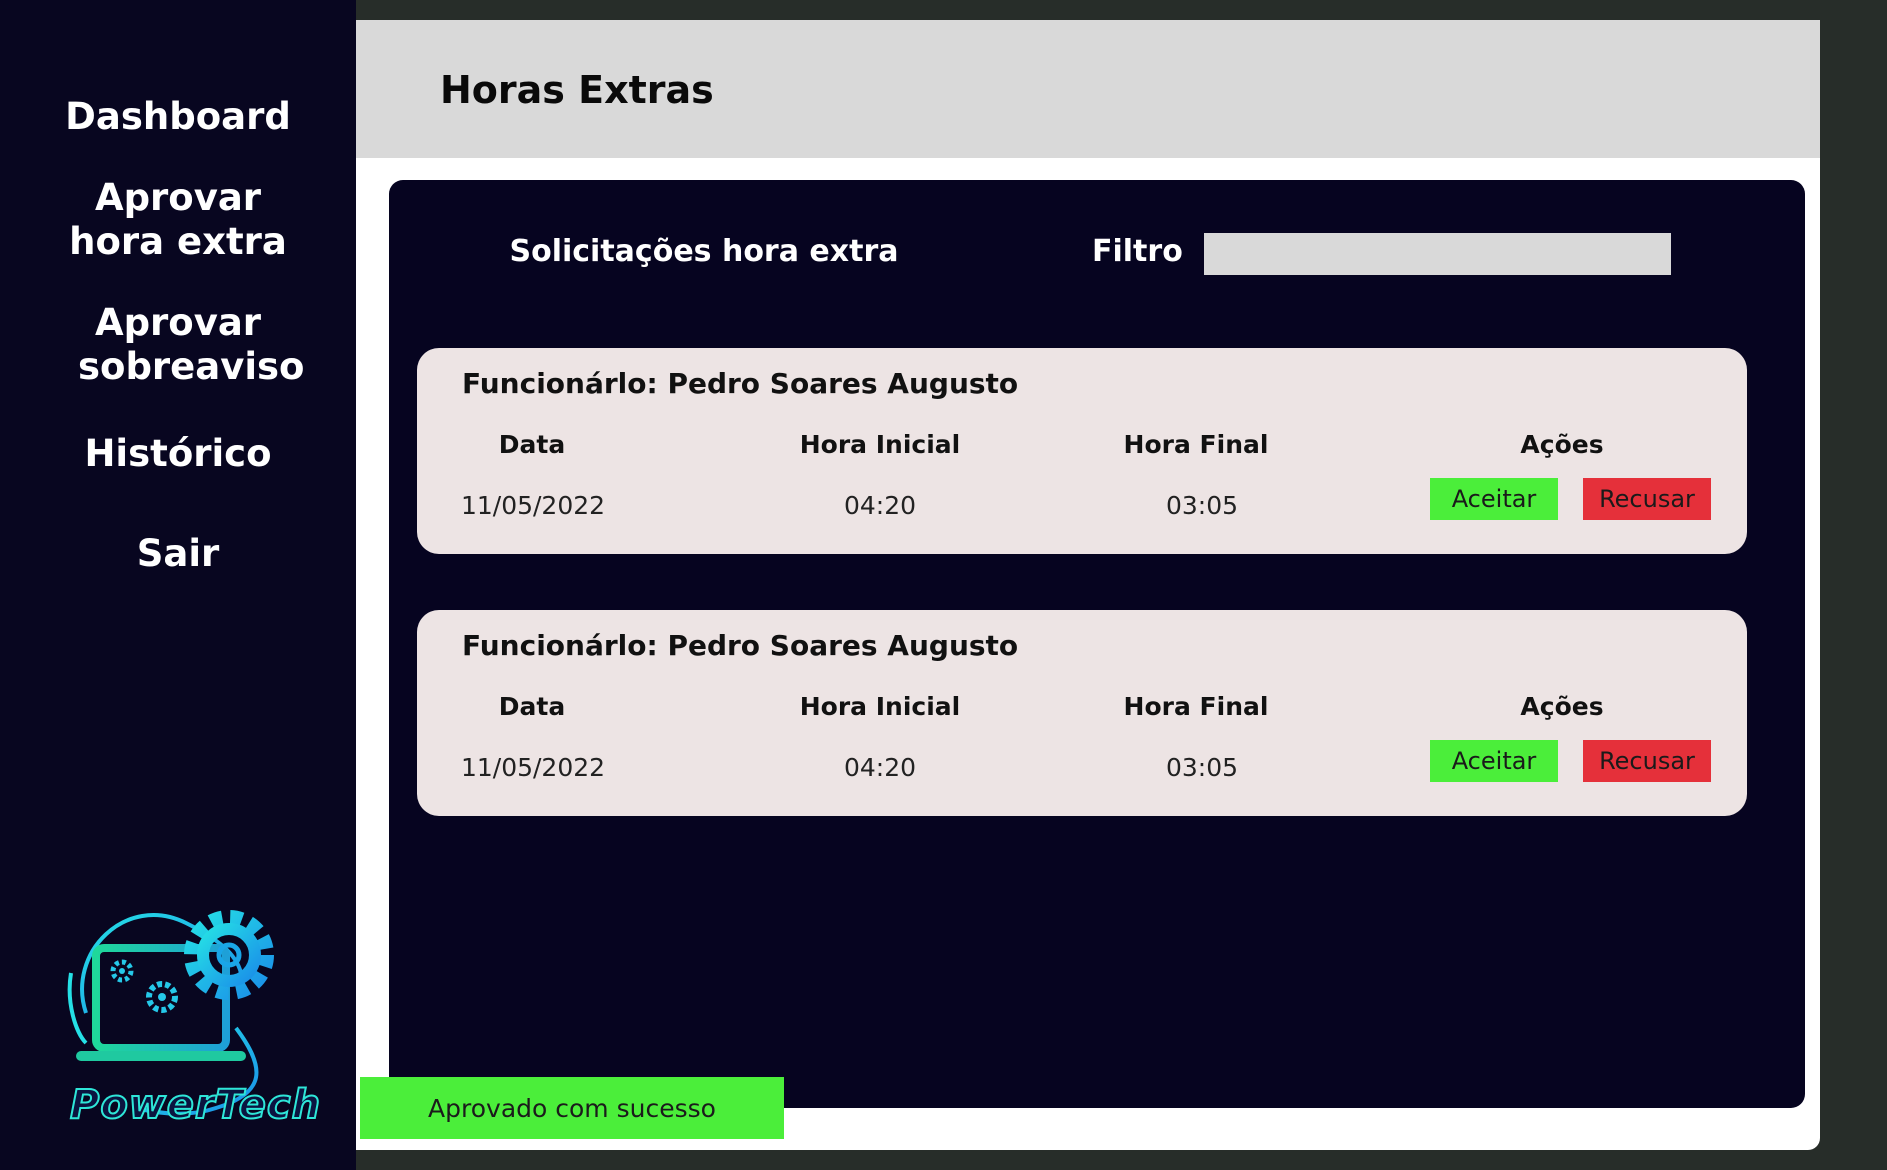 The height and width of the screenshot is (1170, 1887). What do you see at coordinates (178, 345) in the screenshot?
I see `sidebar-item-aprovar-sobreaviso: Aprovar sobreaviso` at bounding box center [178, 345].